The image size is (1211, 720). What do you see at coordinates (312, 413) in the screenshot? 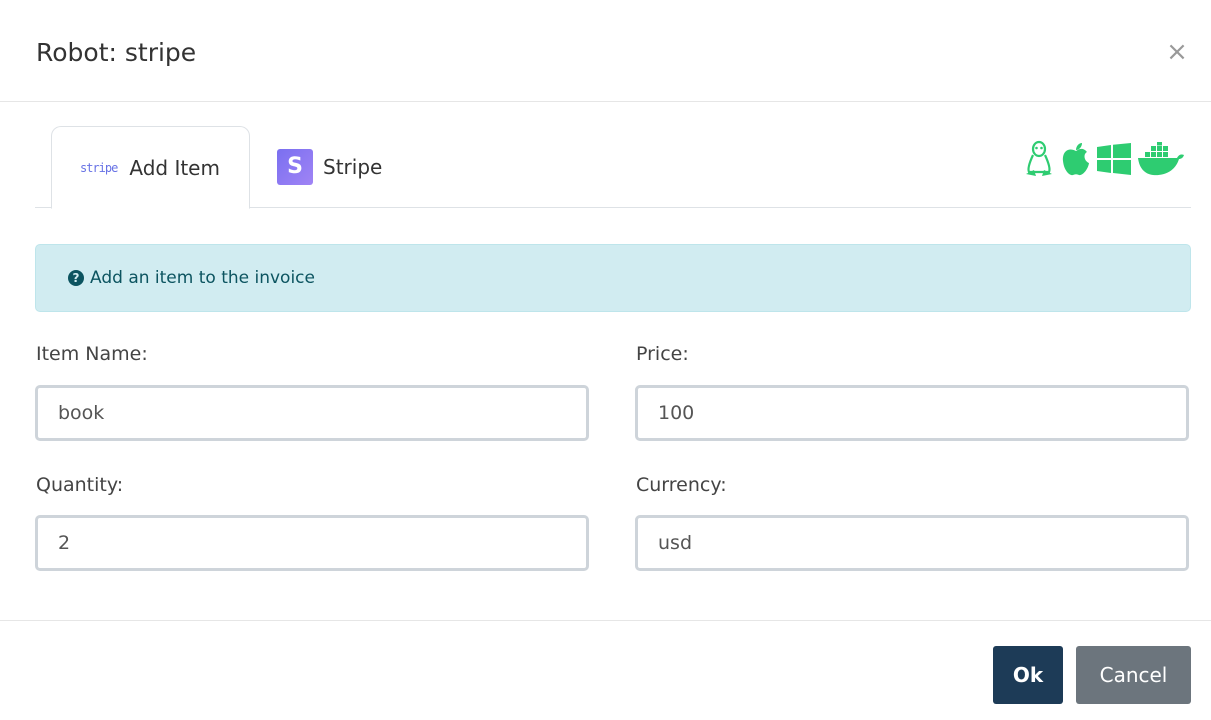
I see `item-name-input` at bounding box center [312, 413].